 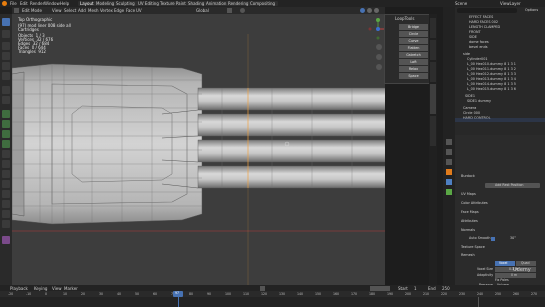 What do you see at coordinates (433, 28) in the screenshot?
I see `tab-item` at bounding box center [433, 28].